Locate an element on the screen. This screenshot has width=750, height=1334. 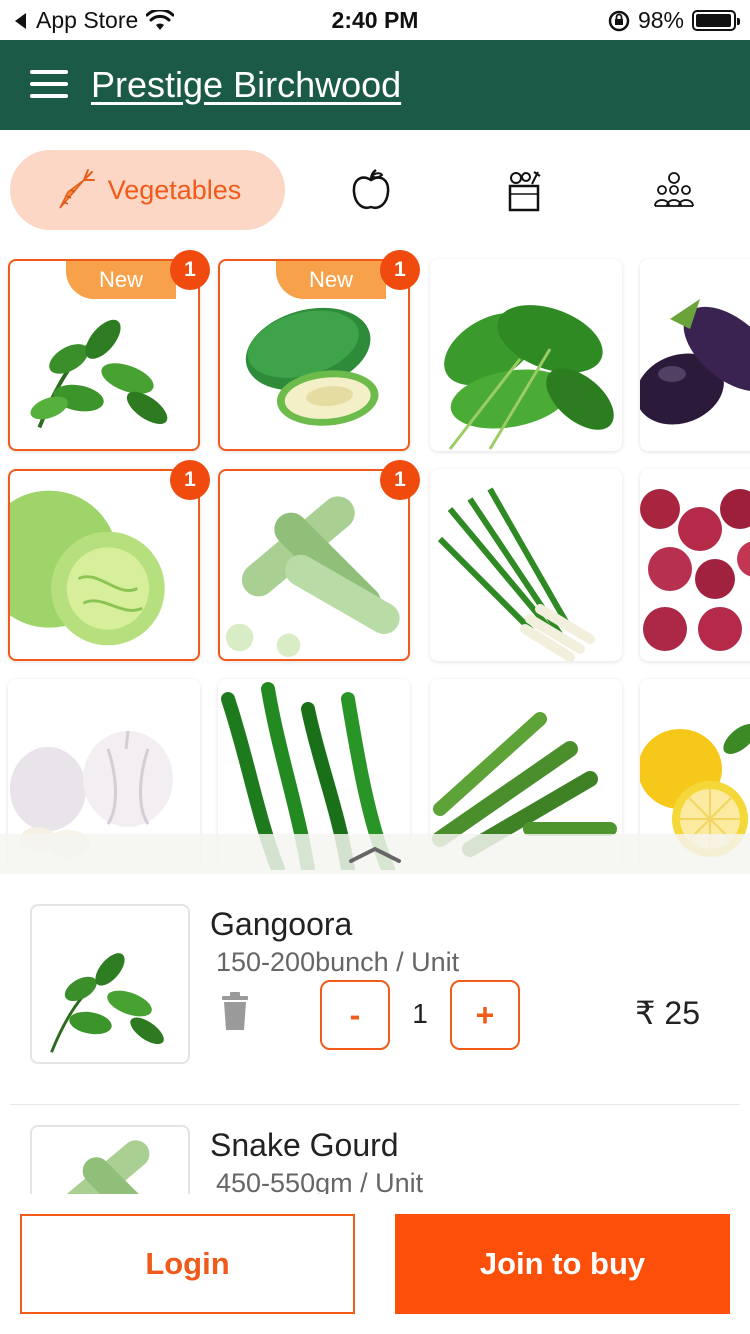
increase-quantity-button: + is located at coordinates (485, 1015).